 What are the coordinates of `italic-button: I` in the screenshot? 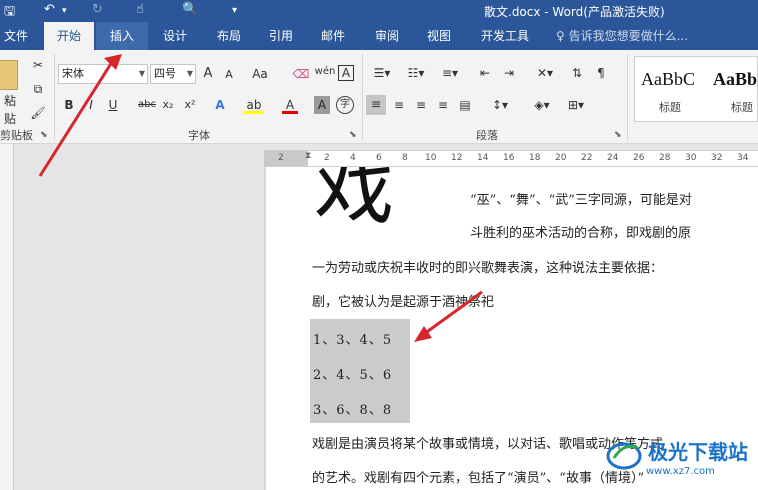 It's located at (91, 105).